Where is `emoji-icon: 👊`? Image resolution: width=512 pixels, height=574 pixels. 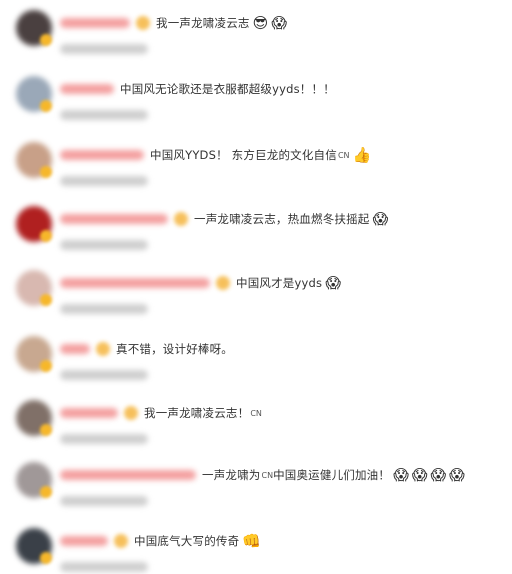 emoji-icon: 👊 is located at coordinates (251, 540).